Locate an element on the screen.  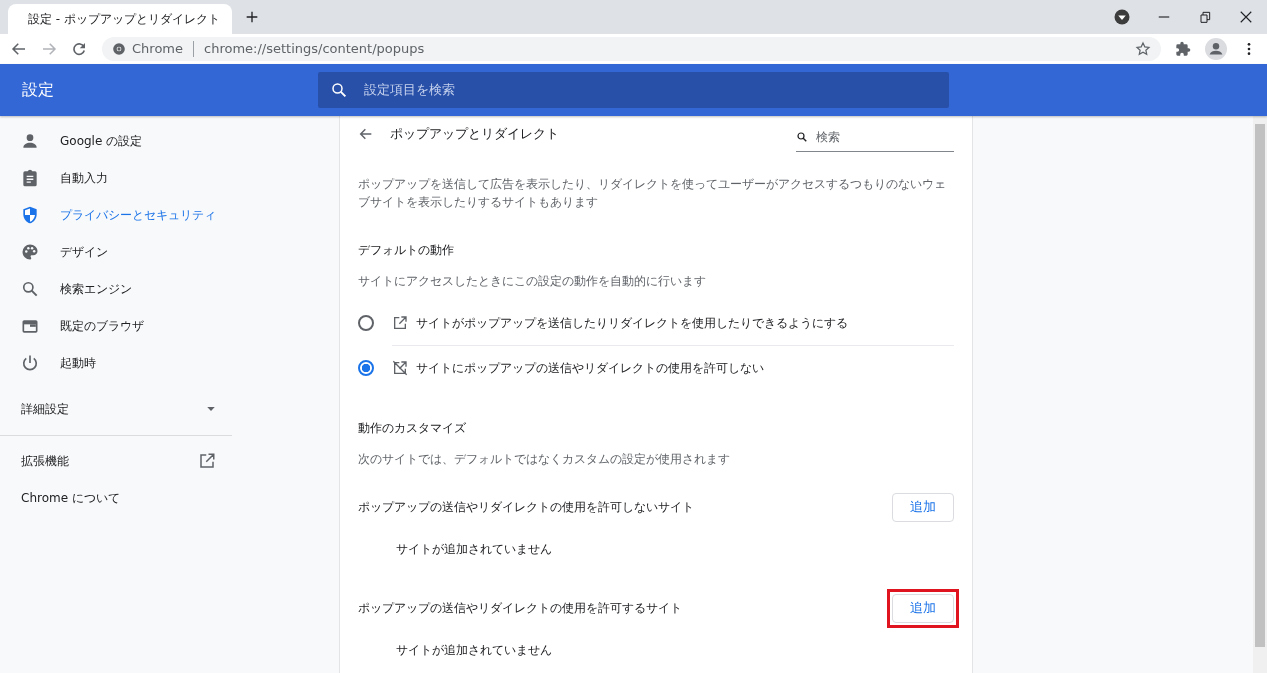
search-bar: 設定項目を検索 is located at coordinates (633, 90).